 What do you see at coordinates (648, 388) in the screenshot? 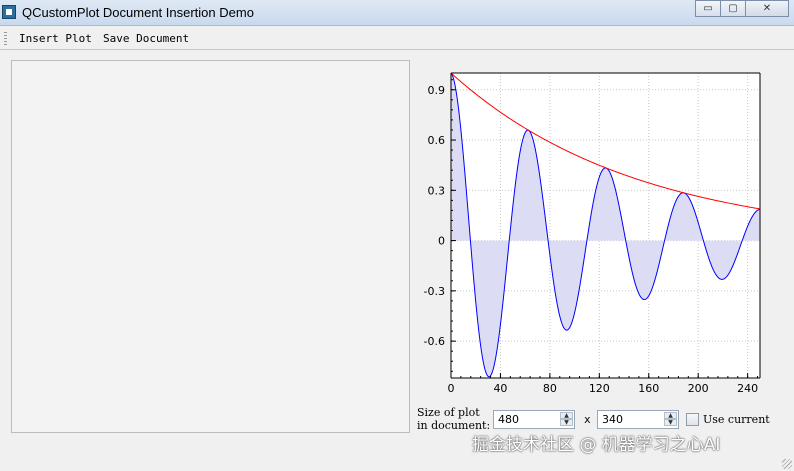
I see `x-tick-label: 160` at bounding box center [648, 388].